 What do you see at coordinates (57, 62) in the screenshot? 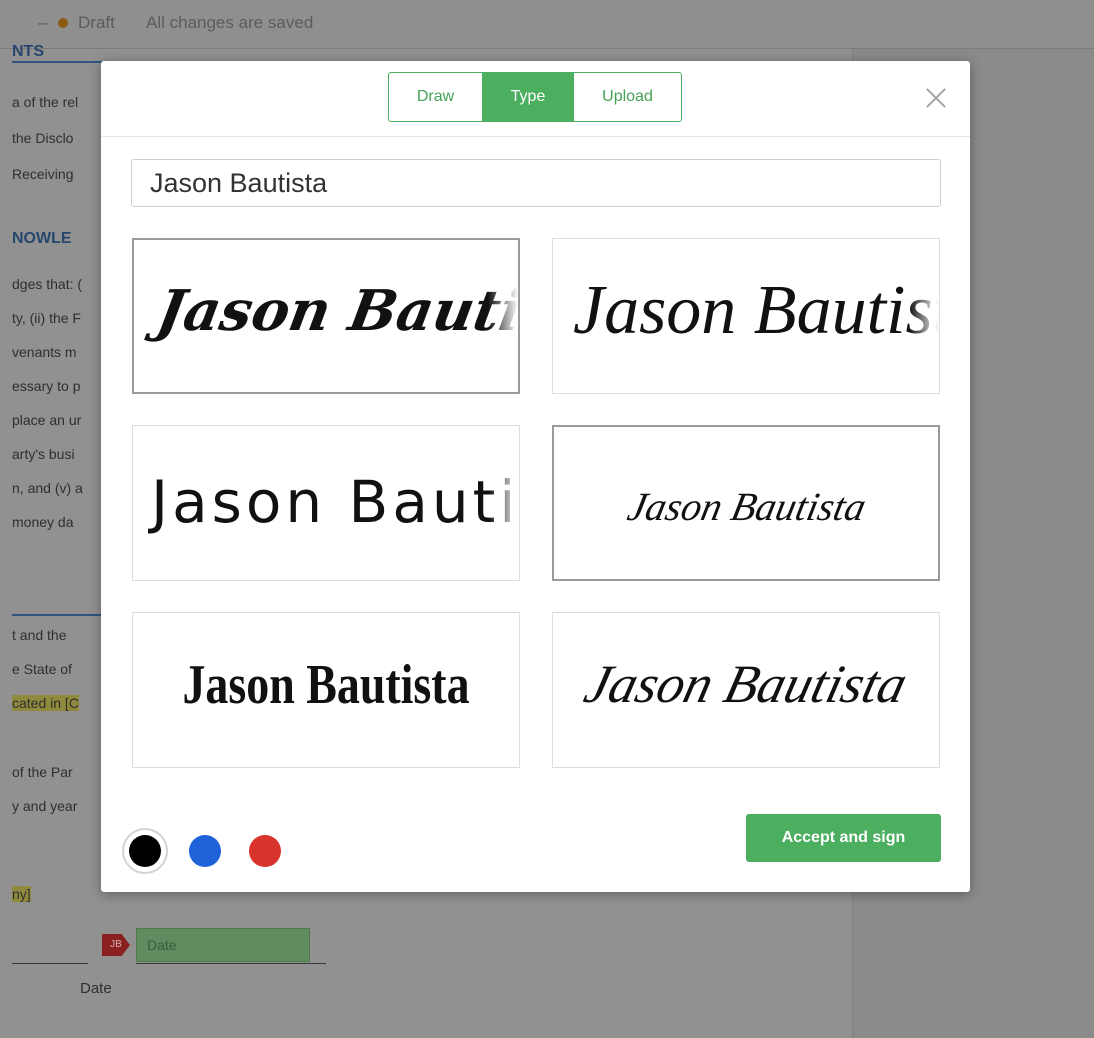
I see `heading-underline` at bounding box center [57, 62].